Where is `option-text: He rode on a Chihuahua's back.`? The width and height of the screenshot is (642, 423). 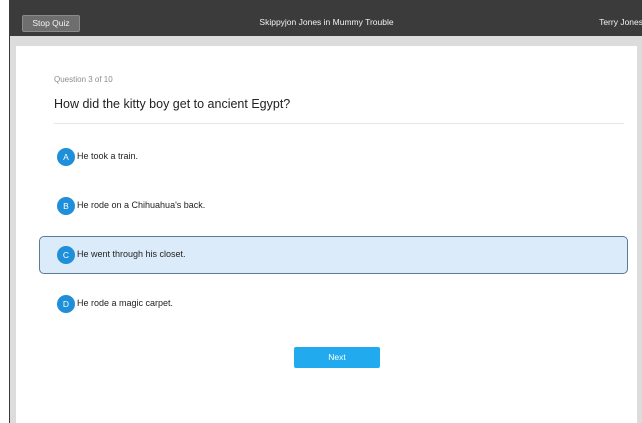 option-text: He rode on a Chihuahua's back. is located at coordinates (141, 205).